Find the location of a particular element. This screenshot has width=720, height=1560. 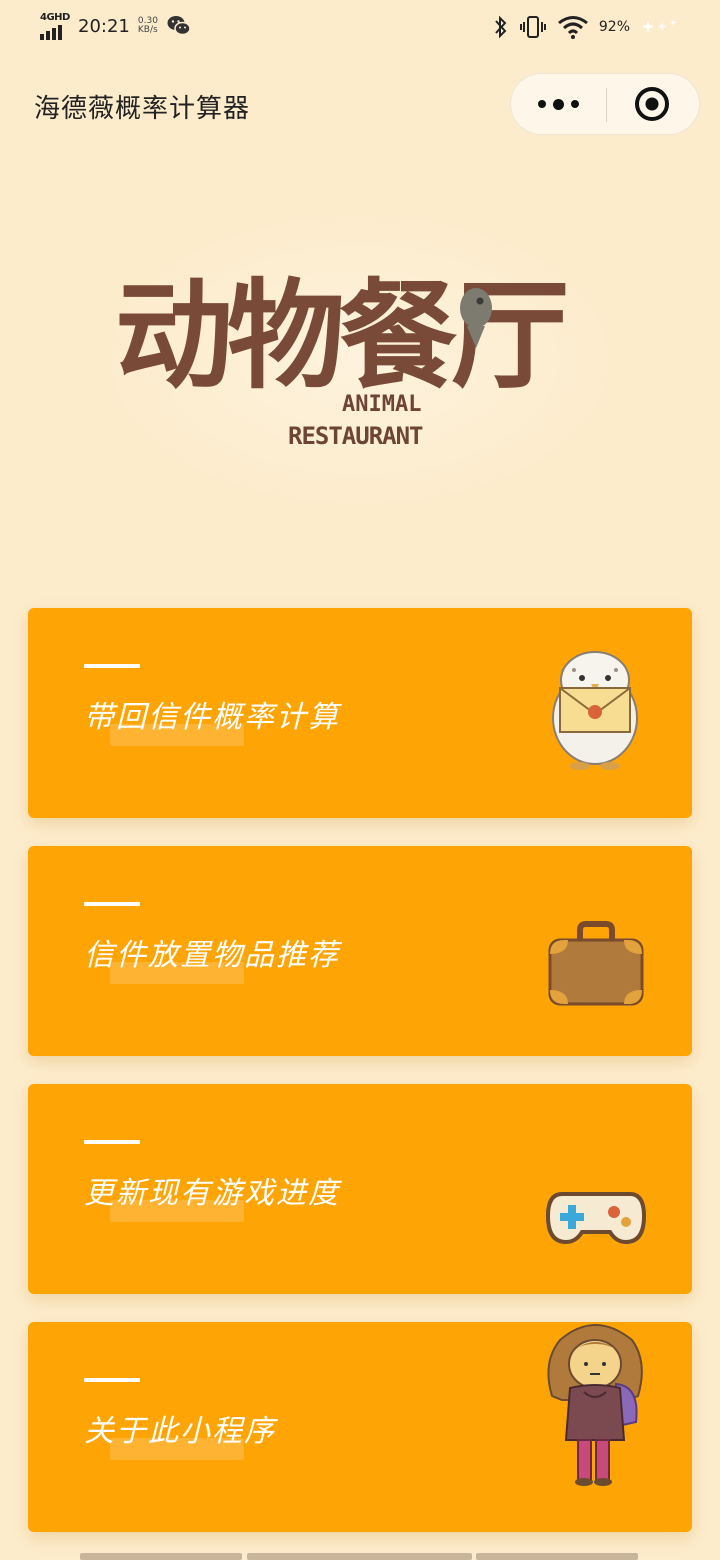

cellular-signal-icon: 4GHD is located at coordinates (54, 26).